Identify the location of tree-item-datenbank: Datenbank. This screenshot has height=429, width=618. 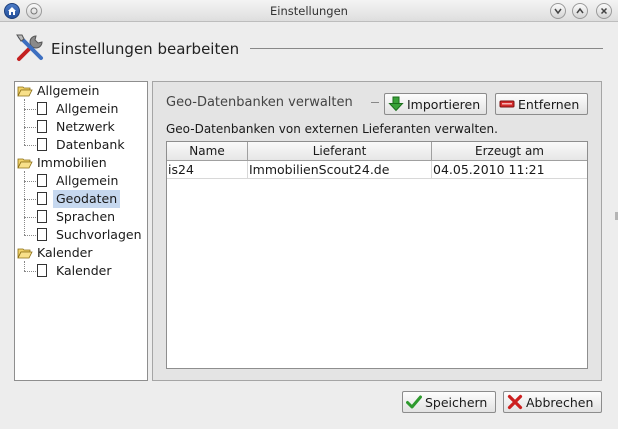
(82, 145).